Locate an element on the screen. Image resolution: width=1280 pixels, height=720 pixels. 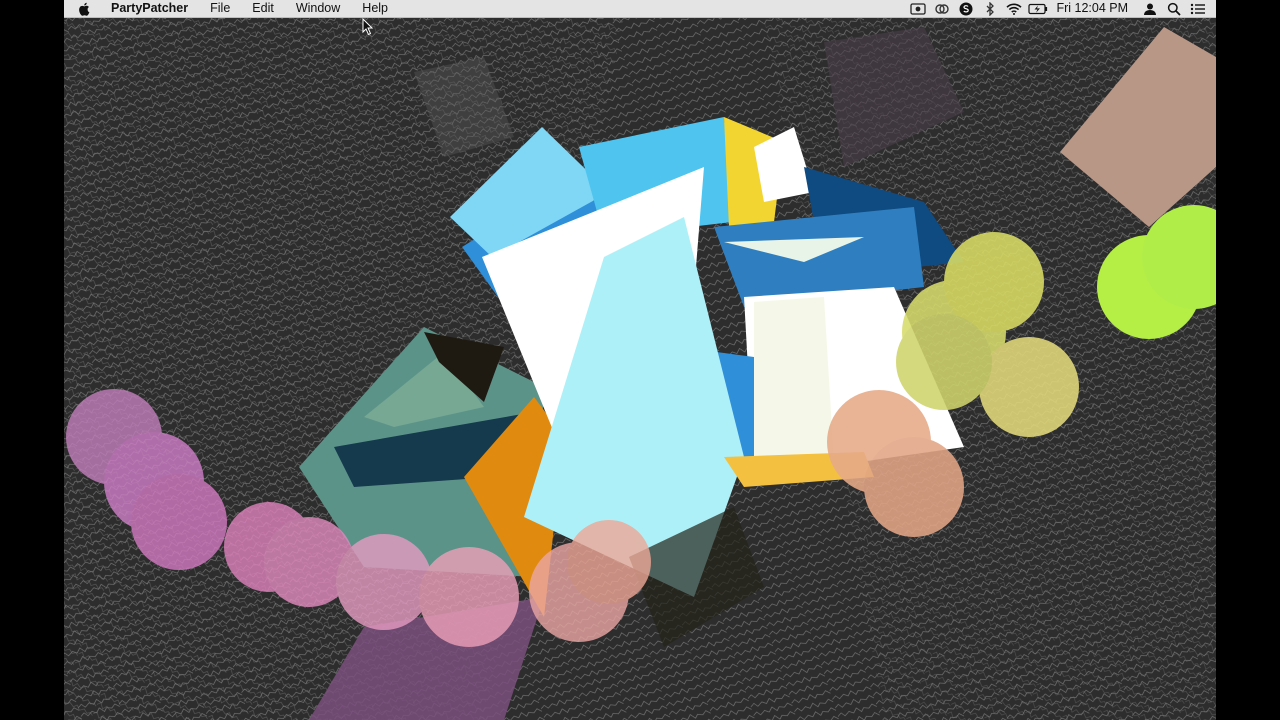
file-menu: File is located at coordinates (220, 8).